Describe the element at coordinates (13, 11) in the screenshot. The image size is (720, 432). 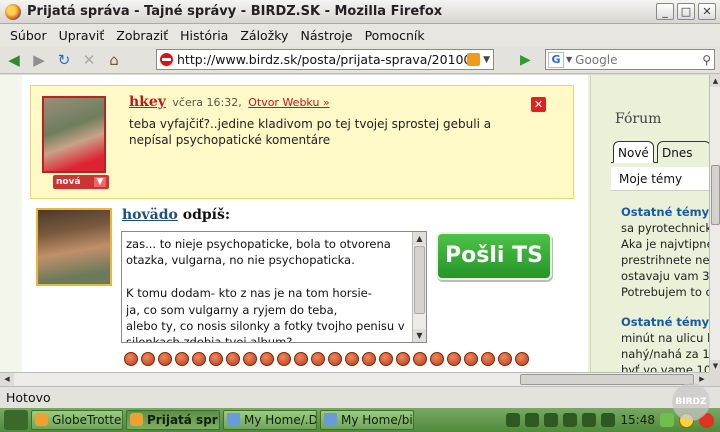
I see `firefox-icon` at that location.